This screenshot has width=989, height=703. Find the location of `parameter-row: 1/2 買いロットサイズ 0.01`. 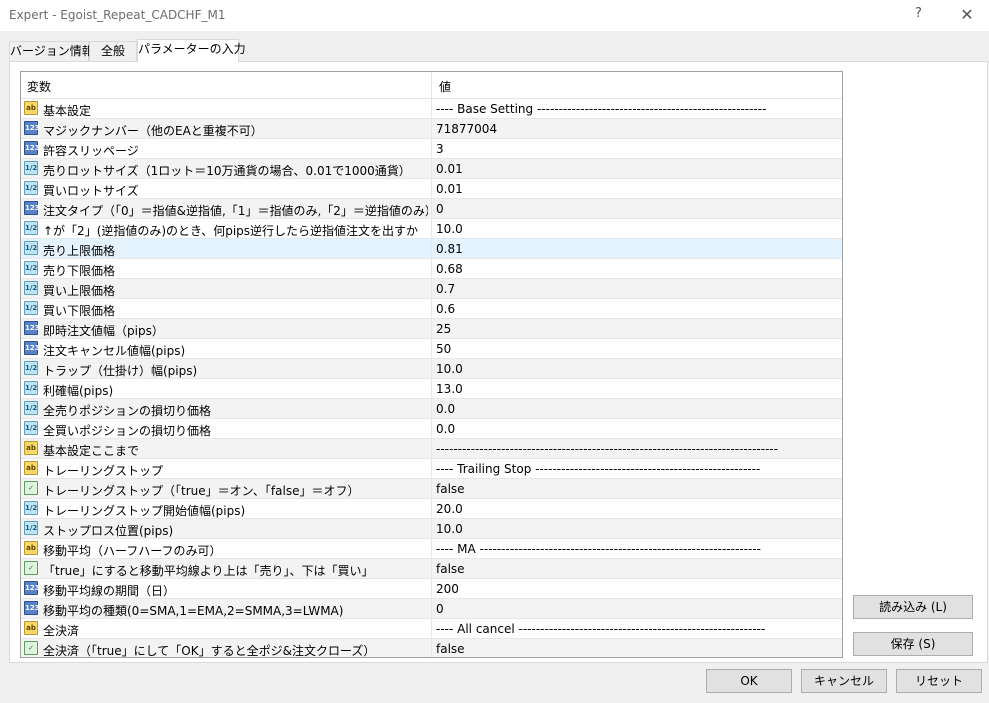

parameter-row: 1/2 買いロットサイズ 0.01 is located at coordinates (431, 189).